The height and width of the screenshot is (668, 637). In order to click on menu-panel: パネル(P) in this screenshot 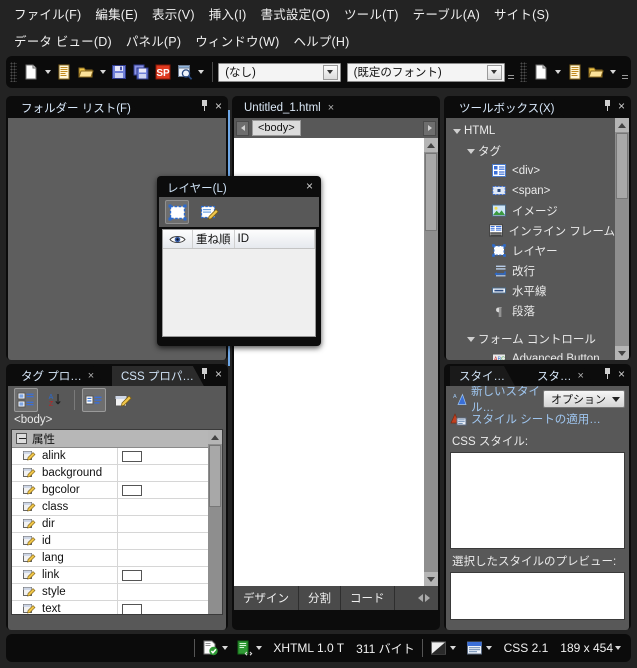, I will do `click(154, 40)`.